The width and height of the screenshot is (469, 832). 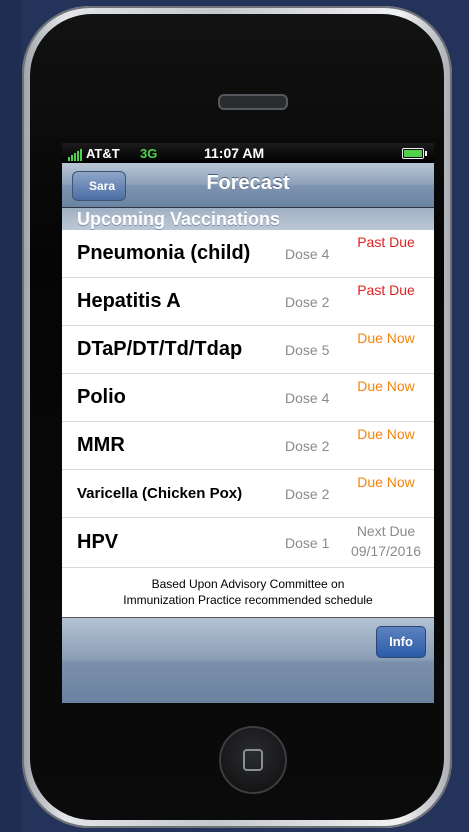 What do you see at coordinates (11, 416) in the screenshot?
I see `background-strip` at bounding box center [11, 416].